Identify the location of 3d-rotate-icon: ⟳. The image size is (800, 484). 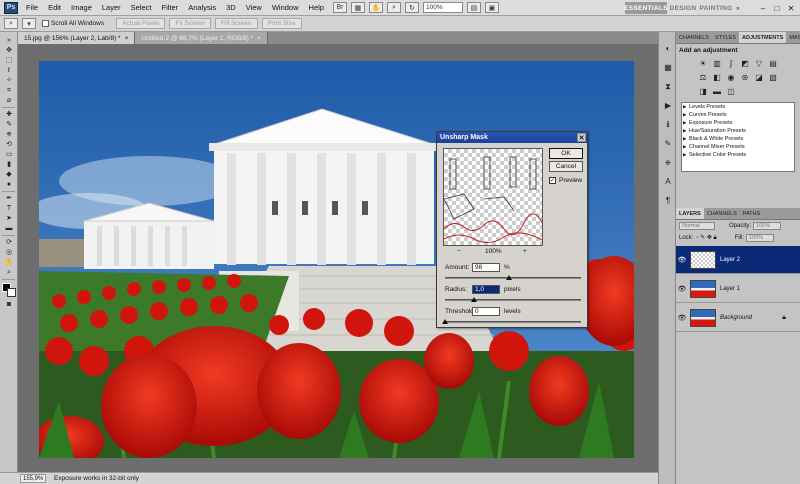
(9, 242).